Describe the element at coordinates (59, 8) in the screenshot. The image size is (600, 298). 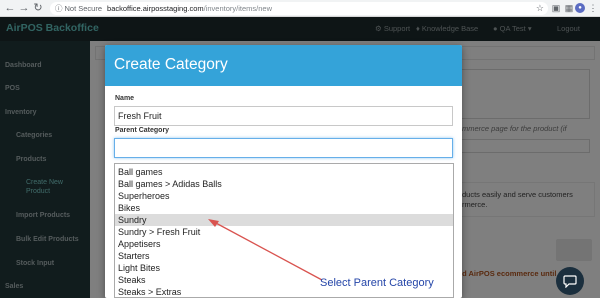
I see `info-icon: ⓘ` at that location.